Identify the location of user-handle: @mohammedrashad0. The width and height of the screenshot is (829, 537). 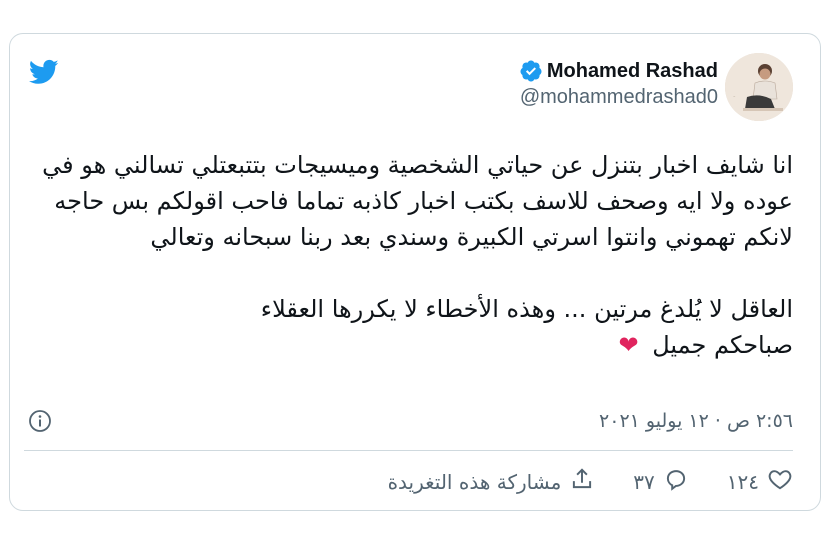
(618, 97).